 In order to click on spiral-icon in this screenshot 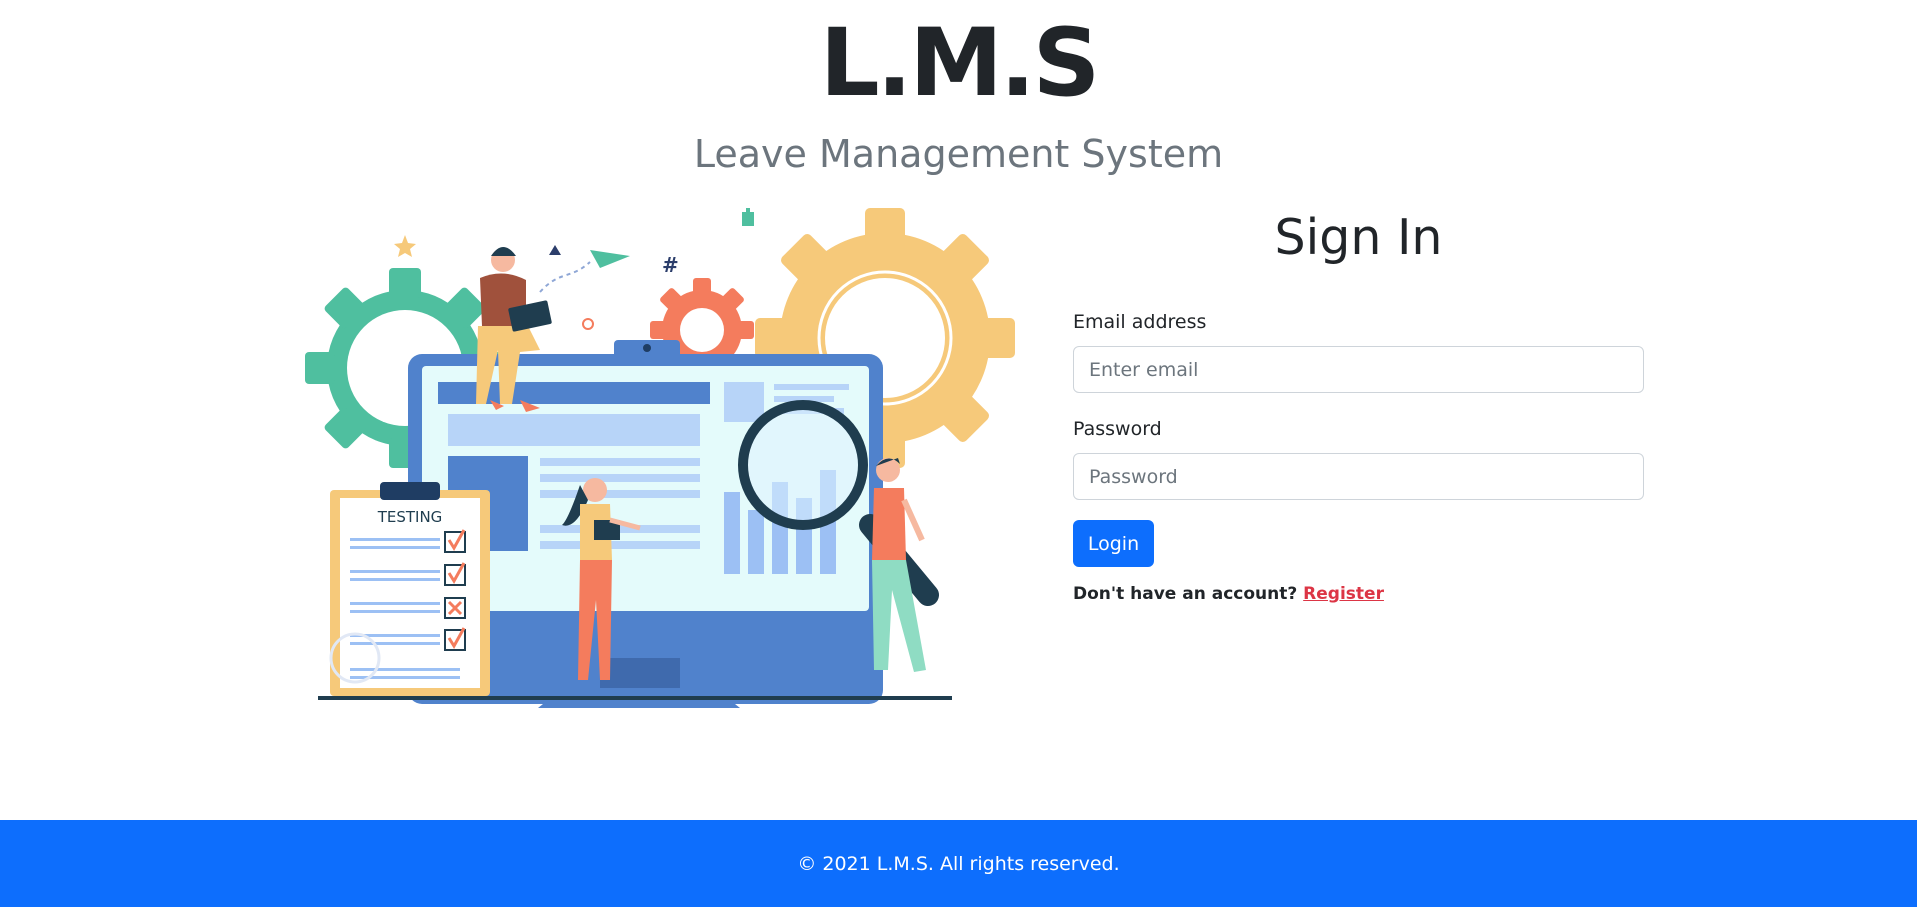, I will do `click(588, 324)`.